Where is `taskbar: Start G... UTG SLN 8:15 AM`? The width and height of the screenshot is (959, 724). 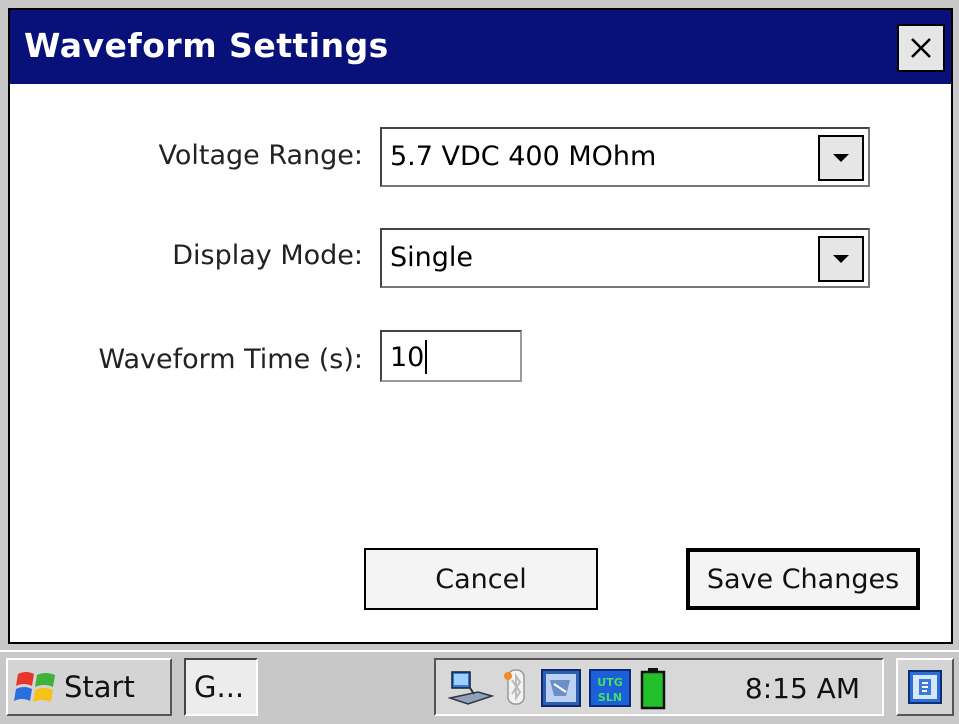
taskbar: Start G... UTG SLN 8:15 AM is located at coordinates (479, 687).